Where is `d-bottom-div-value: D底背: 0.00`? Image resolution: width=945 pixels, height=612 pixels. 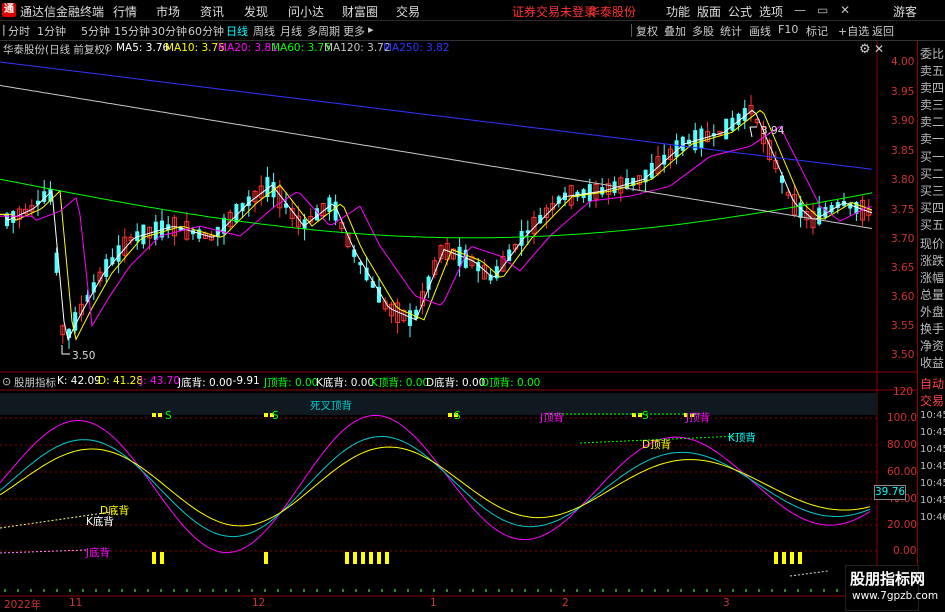 d-bottom-div-value: D底背: 0.00 is located at coordinates (456, 383).